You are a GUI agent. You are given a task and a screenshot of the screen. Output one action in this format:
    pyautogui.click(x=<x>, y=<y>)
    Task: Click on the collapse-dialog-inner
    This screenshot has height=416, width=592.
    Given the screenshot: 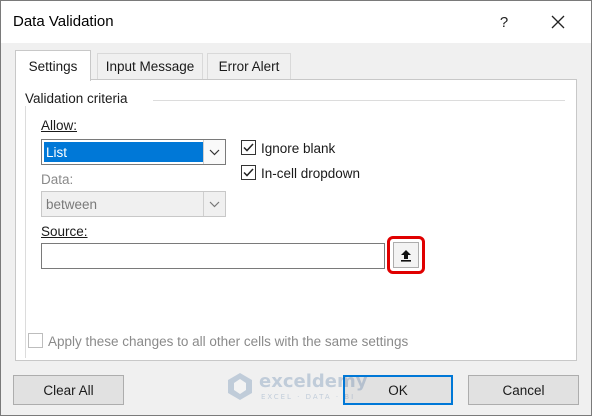 What is the action you would take?
    pyautogui.click(x=406, y=255)
    